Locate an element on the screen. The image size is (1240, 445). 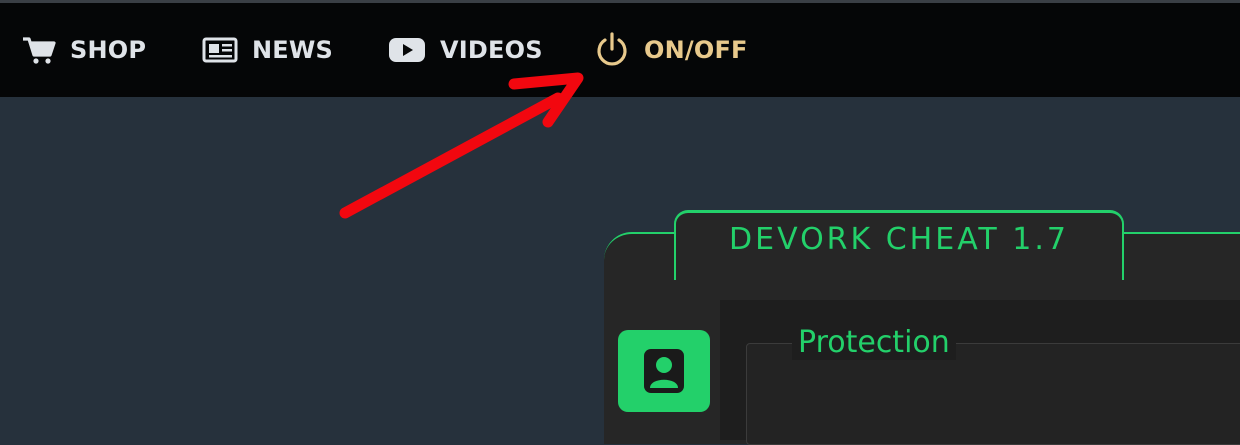
protection-label: Protection is located at coordinates (874, 342).